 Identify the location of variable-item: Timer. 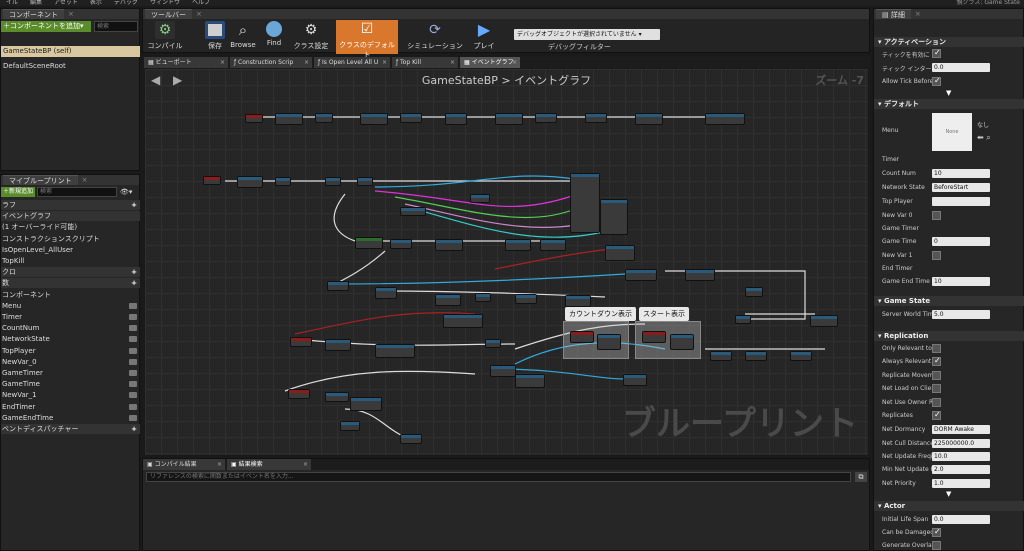
(70, 317).